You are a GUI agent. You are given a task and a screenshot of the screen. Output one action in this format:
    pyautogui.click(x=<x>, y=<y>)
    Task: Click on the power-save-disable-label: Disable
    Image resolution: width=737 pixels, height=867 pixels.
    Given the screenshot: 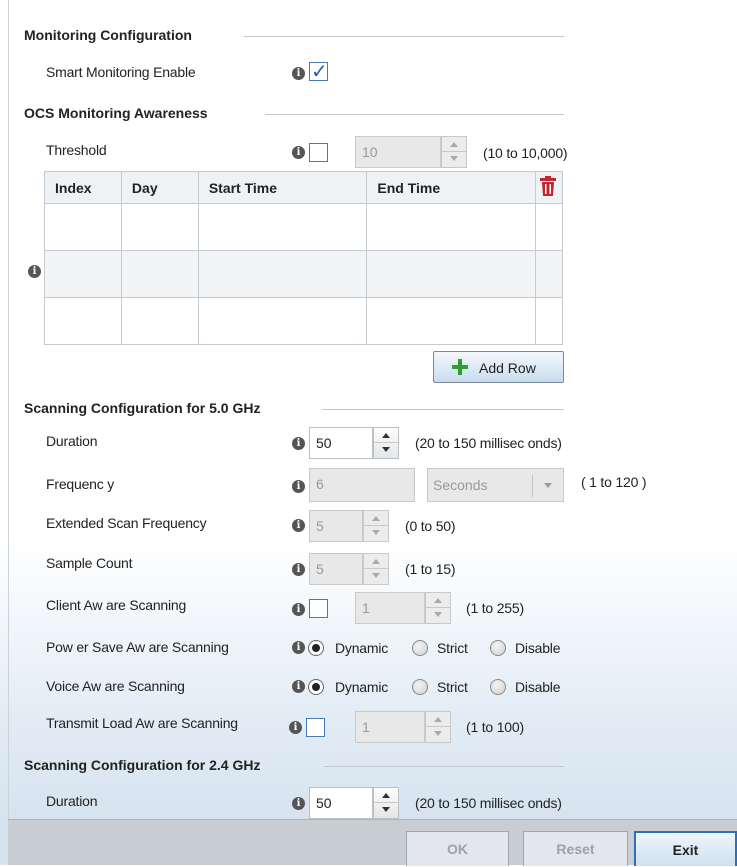 What is the action you would take?
    pyautogui.click(x=538, y=648)
    